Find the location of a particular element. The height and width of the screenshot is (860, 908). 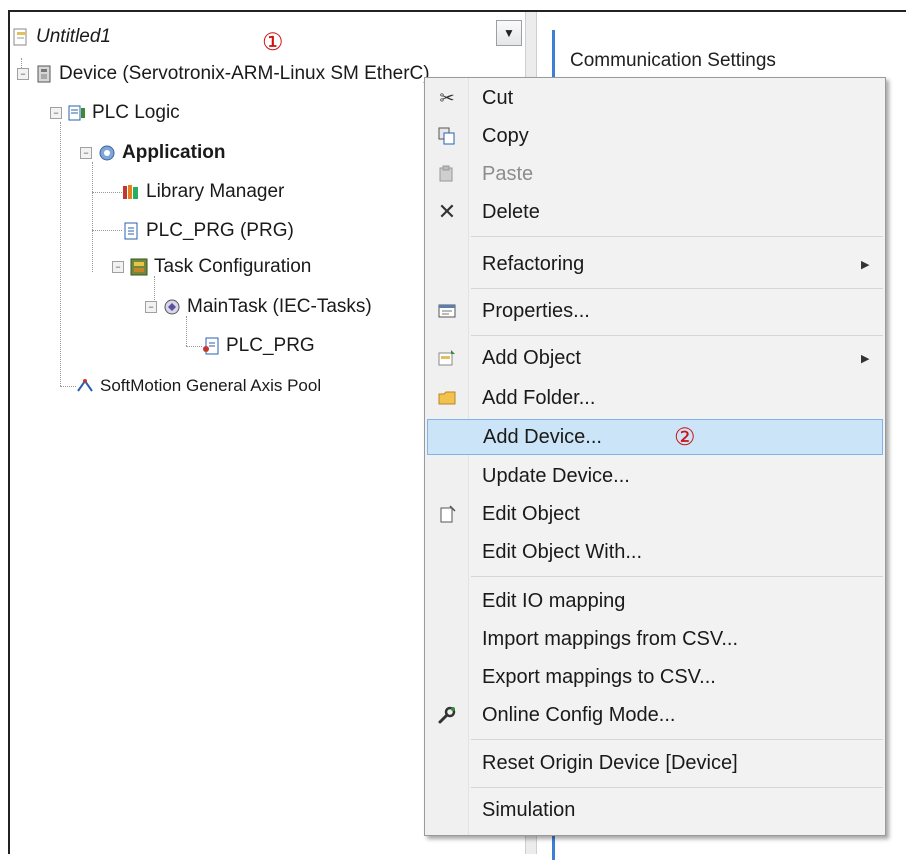

menu-item-add-object: Add Object ▶ is located at coordinates (655, 358).